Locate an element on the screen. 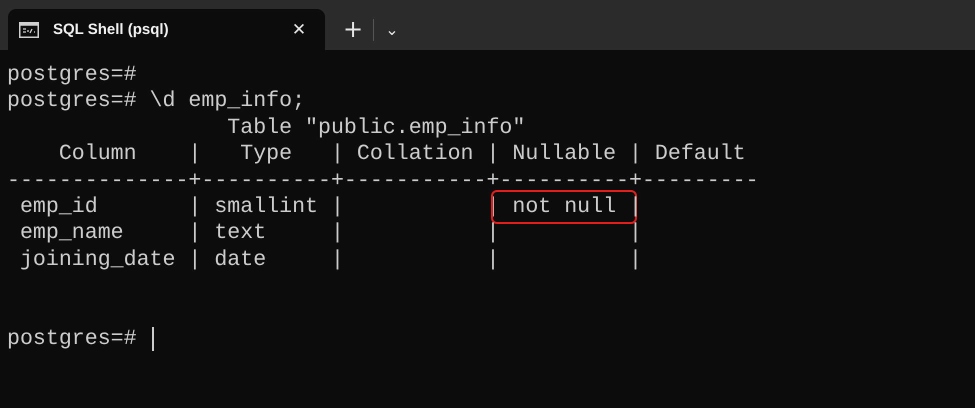 The height and width of the screenshot is (408, 975). terminal-line: joining_date | date | | | is located at coordinates (330, 260).